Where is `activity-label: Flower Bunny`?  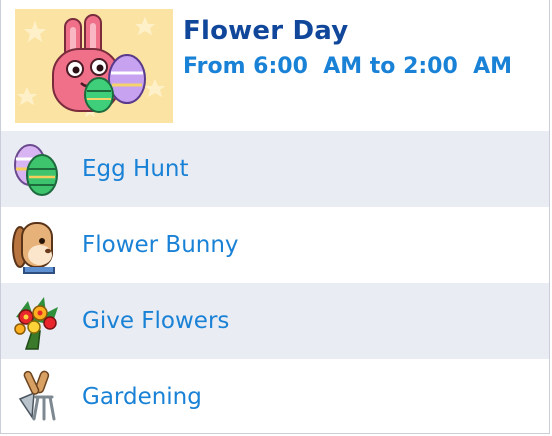
activity-label: Flower Bunny is located at coordinates (160, 245).